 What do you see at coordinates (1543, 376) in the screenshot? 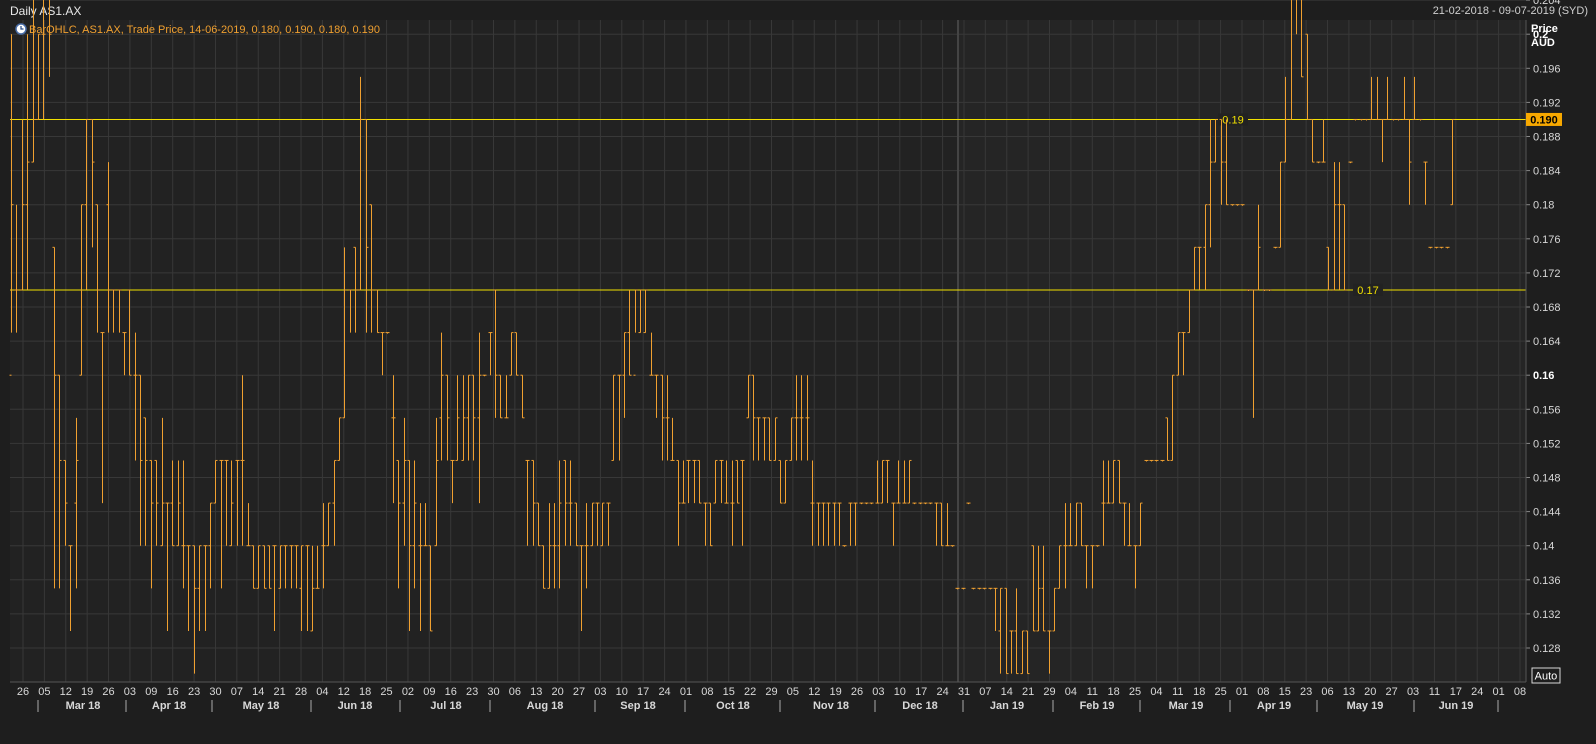
I see `y-tick-label: 0.16` at bounding box center [1543, 376].